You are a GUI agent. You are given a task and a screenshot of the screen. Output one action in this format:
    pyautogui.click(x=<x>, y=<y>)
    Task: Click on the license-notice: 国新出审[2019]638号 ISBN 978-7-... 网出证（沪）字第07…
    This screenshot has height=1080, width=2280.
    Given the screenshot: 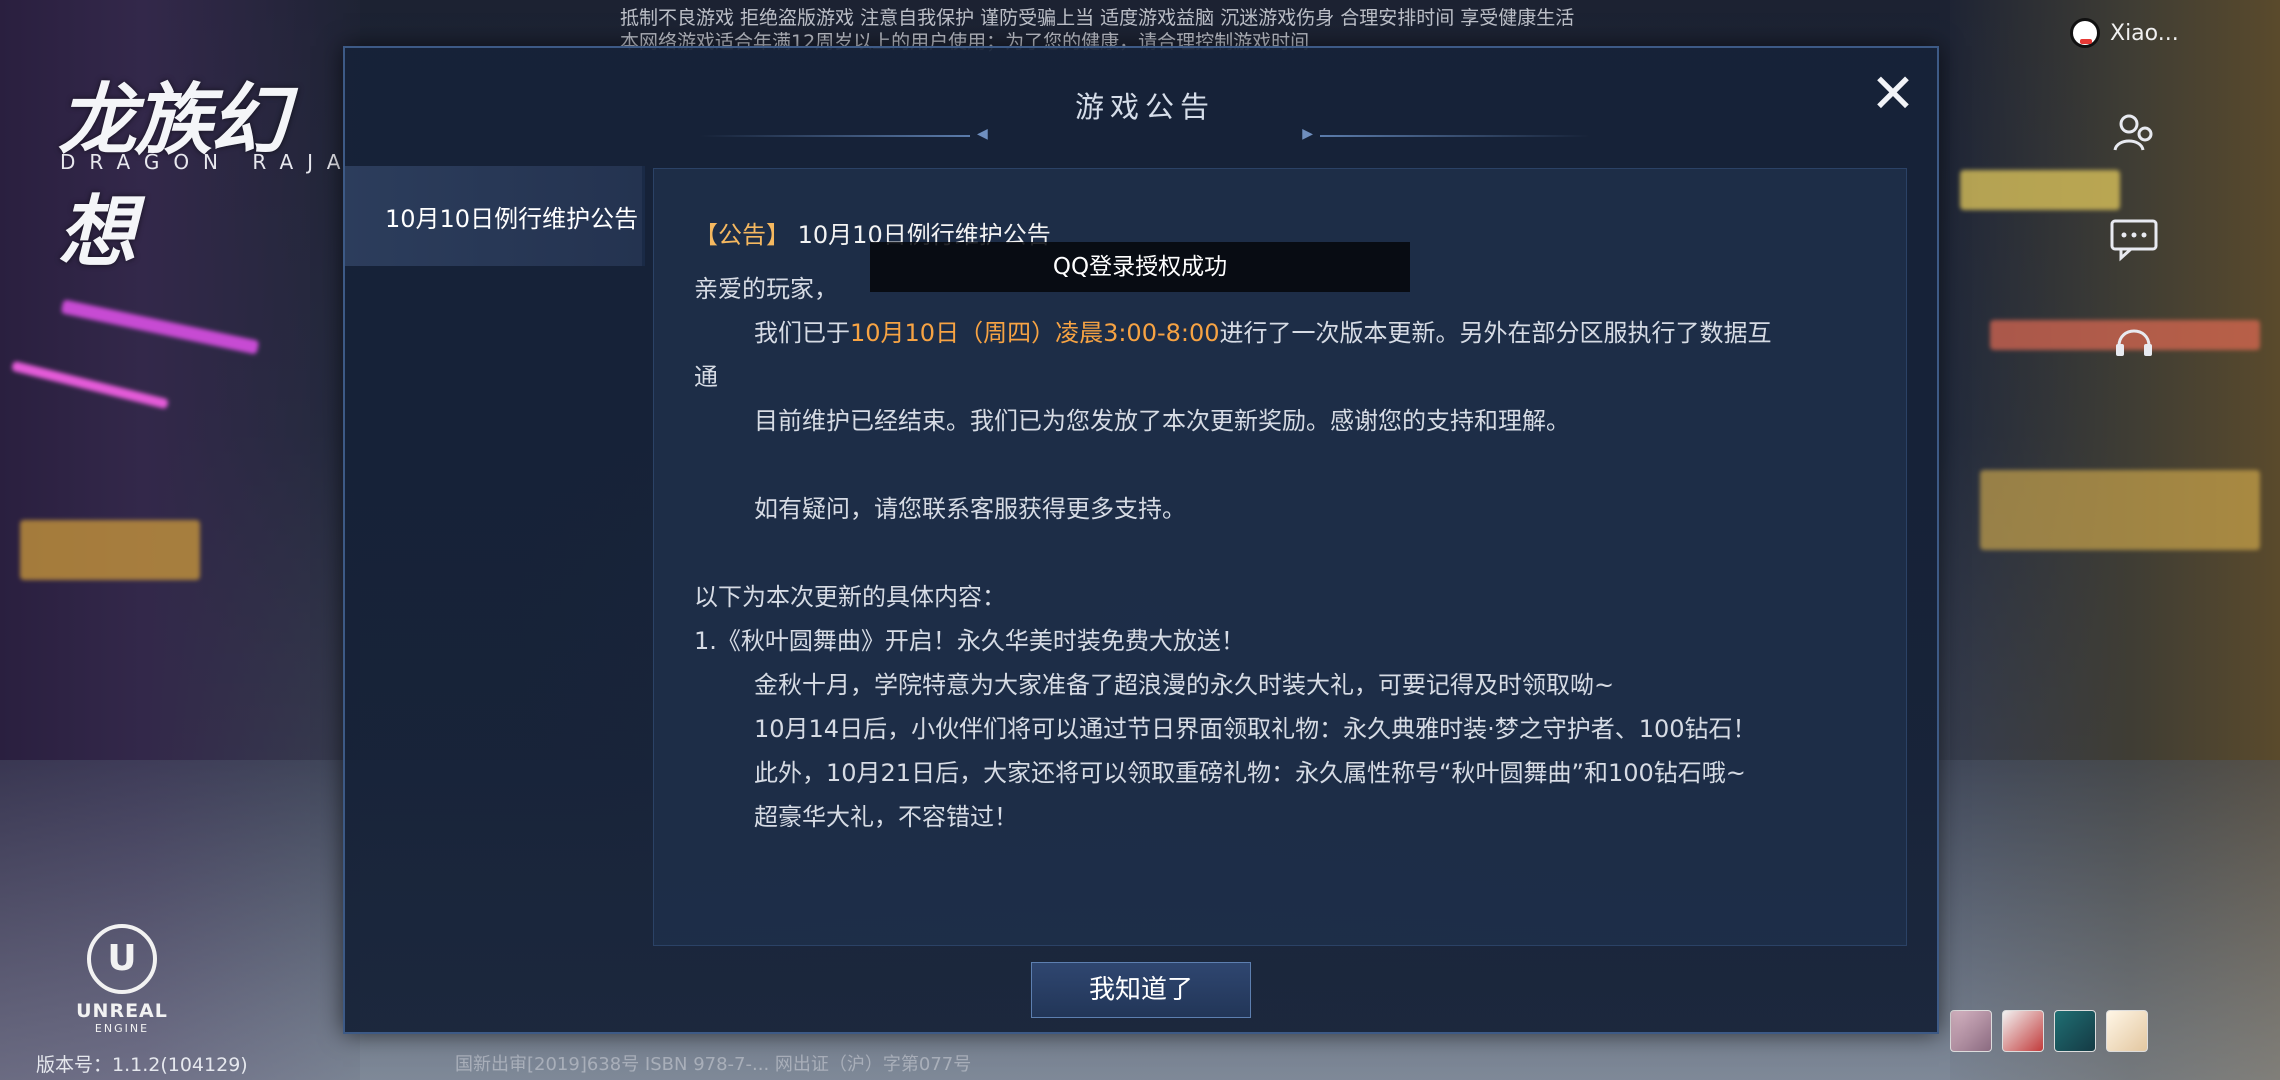 What is the action you would take?
    pyautogui.click(x=713, y=1064)
    